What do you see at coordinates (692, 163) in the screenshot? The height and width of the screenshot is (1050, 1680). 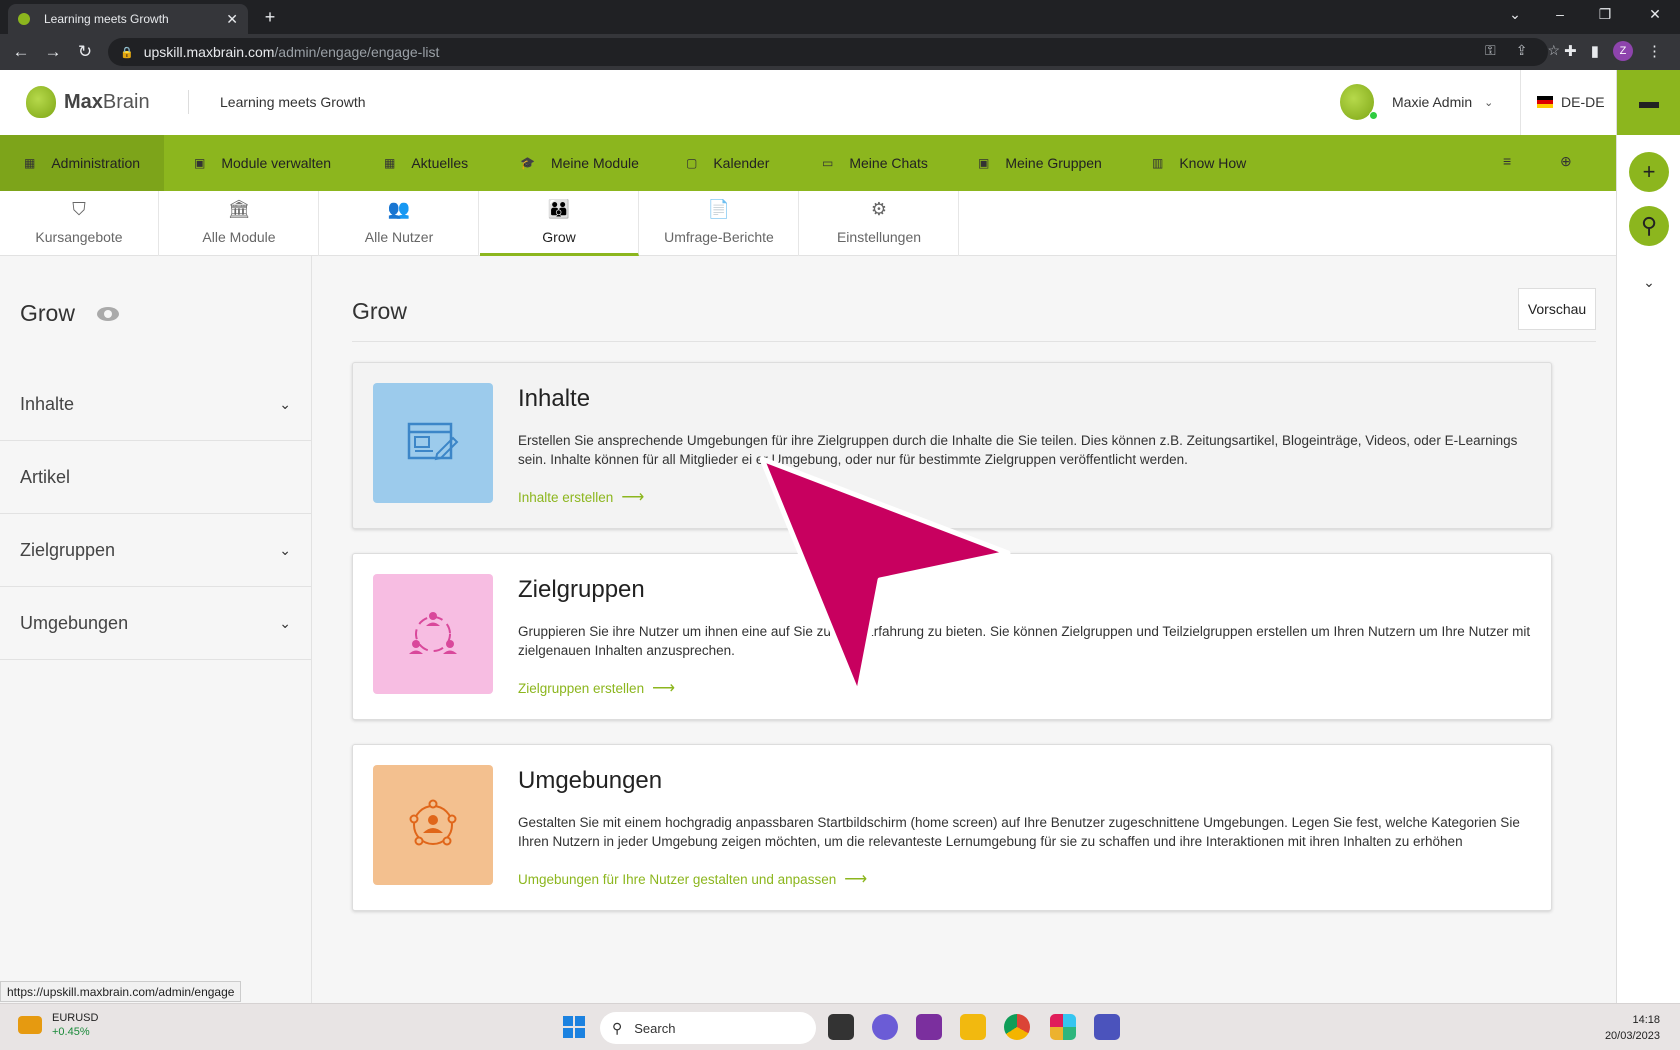 I see `calendar-icon: ▢` at bounding box center [692, 163].